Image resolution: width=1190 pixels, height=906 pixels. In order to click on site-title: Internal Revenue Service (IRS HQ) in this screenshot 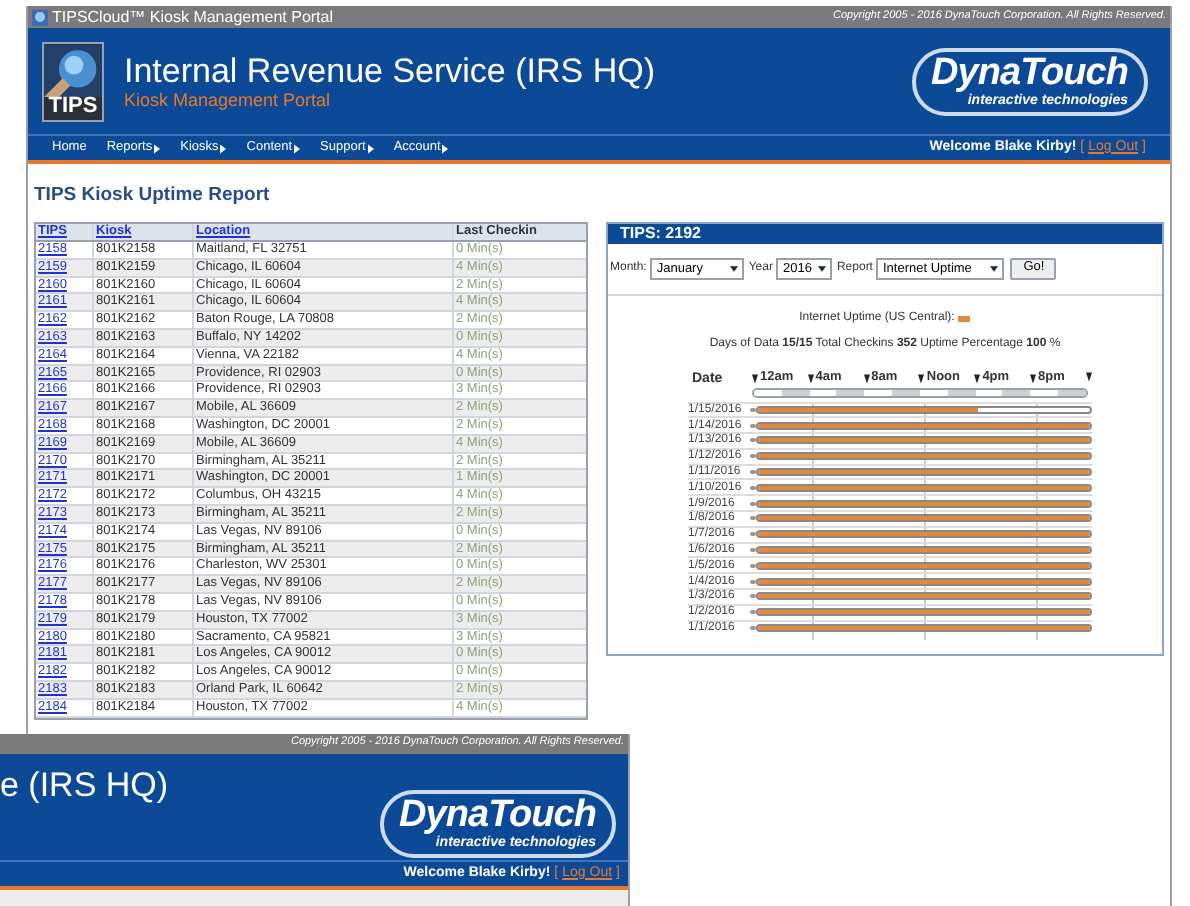, I will do `click(390, 70)`.